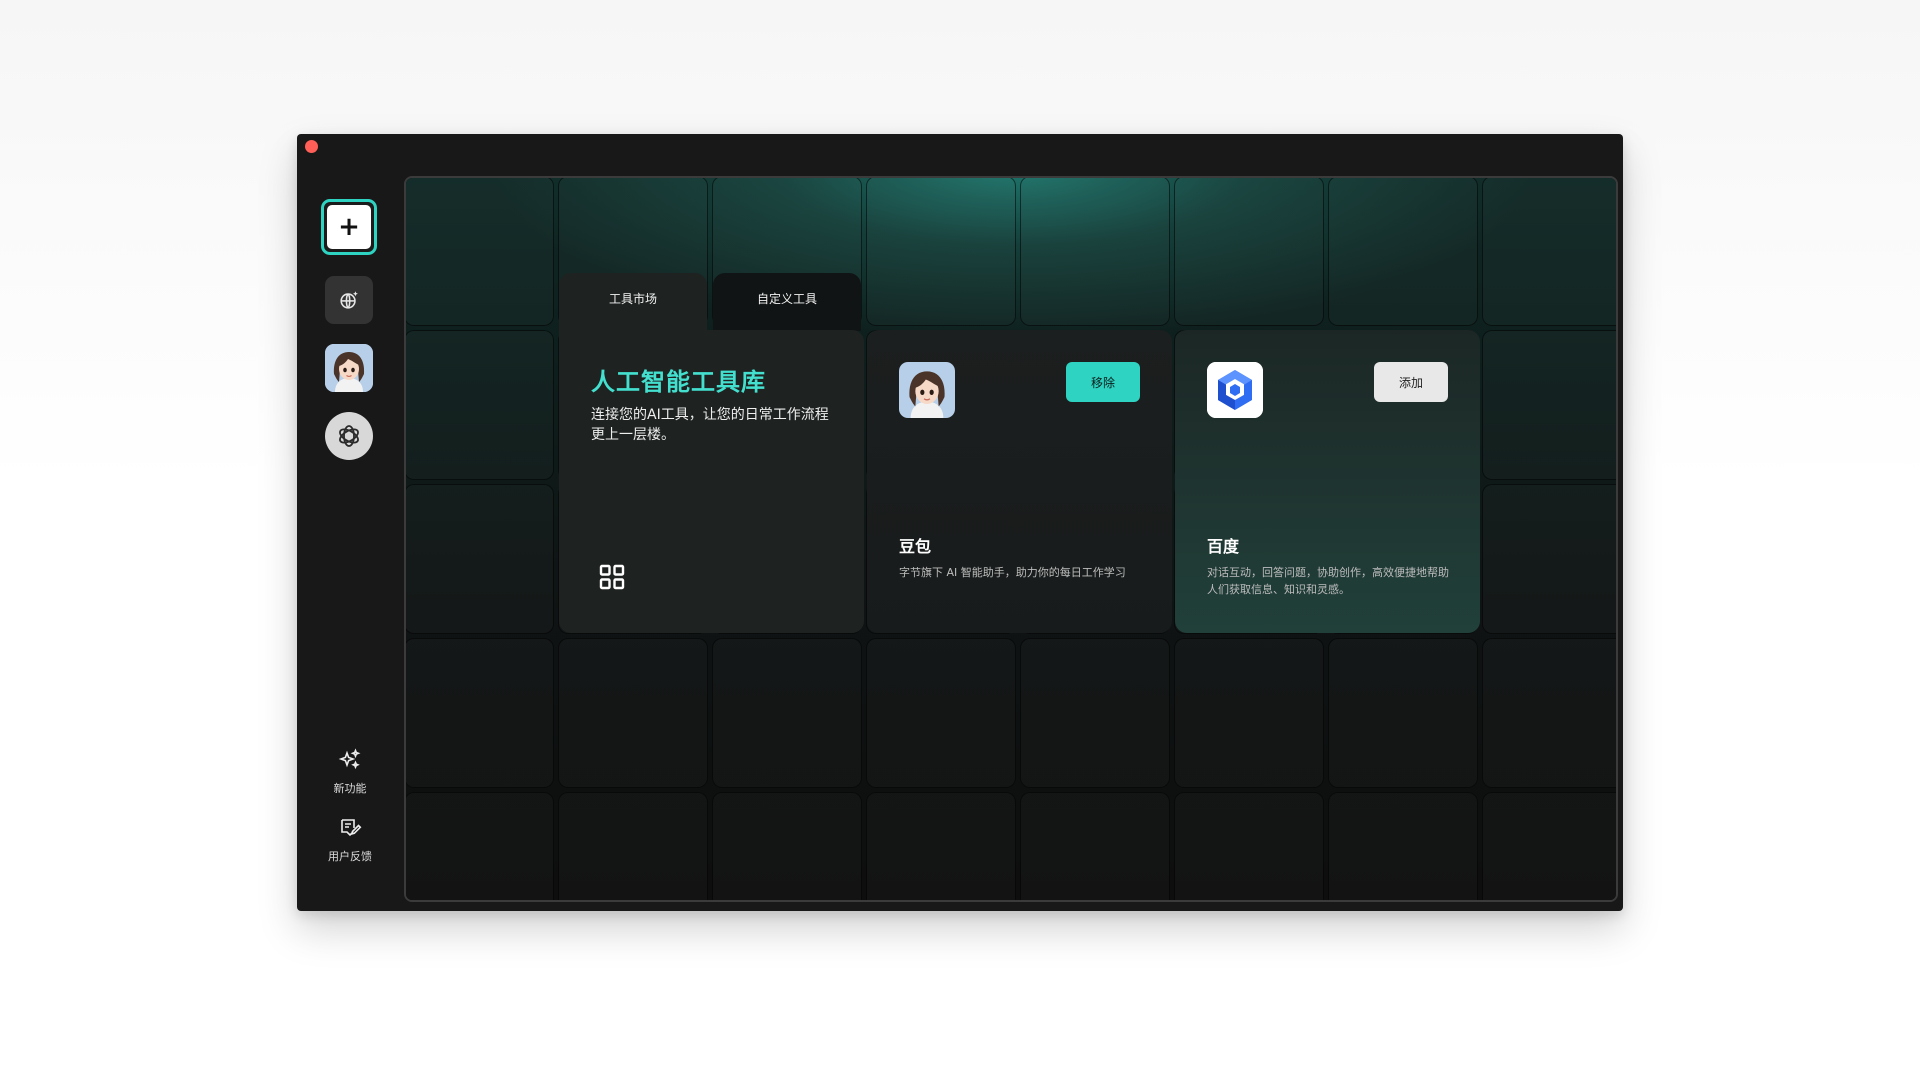 The image size is (1920, 1080). I want to click on tool-card-doubao: 移除 豆包 字节旗下 AI 智能助手，助力你的每日工作学习, so click(1019, 481).